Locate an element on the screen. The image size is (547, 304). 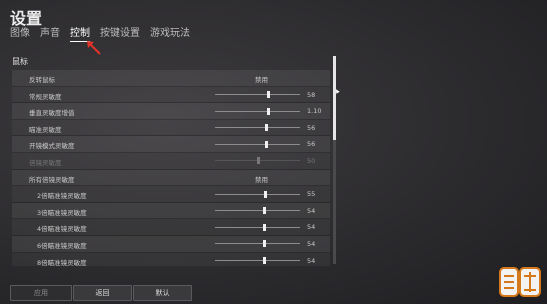
setting-row: 所有倍镜灵敏度 禁用 is located at coordinates (171, 178).